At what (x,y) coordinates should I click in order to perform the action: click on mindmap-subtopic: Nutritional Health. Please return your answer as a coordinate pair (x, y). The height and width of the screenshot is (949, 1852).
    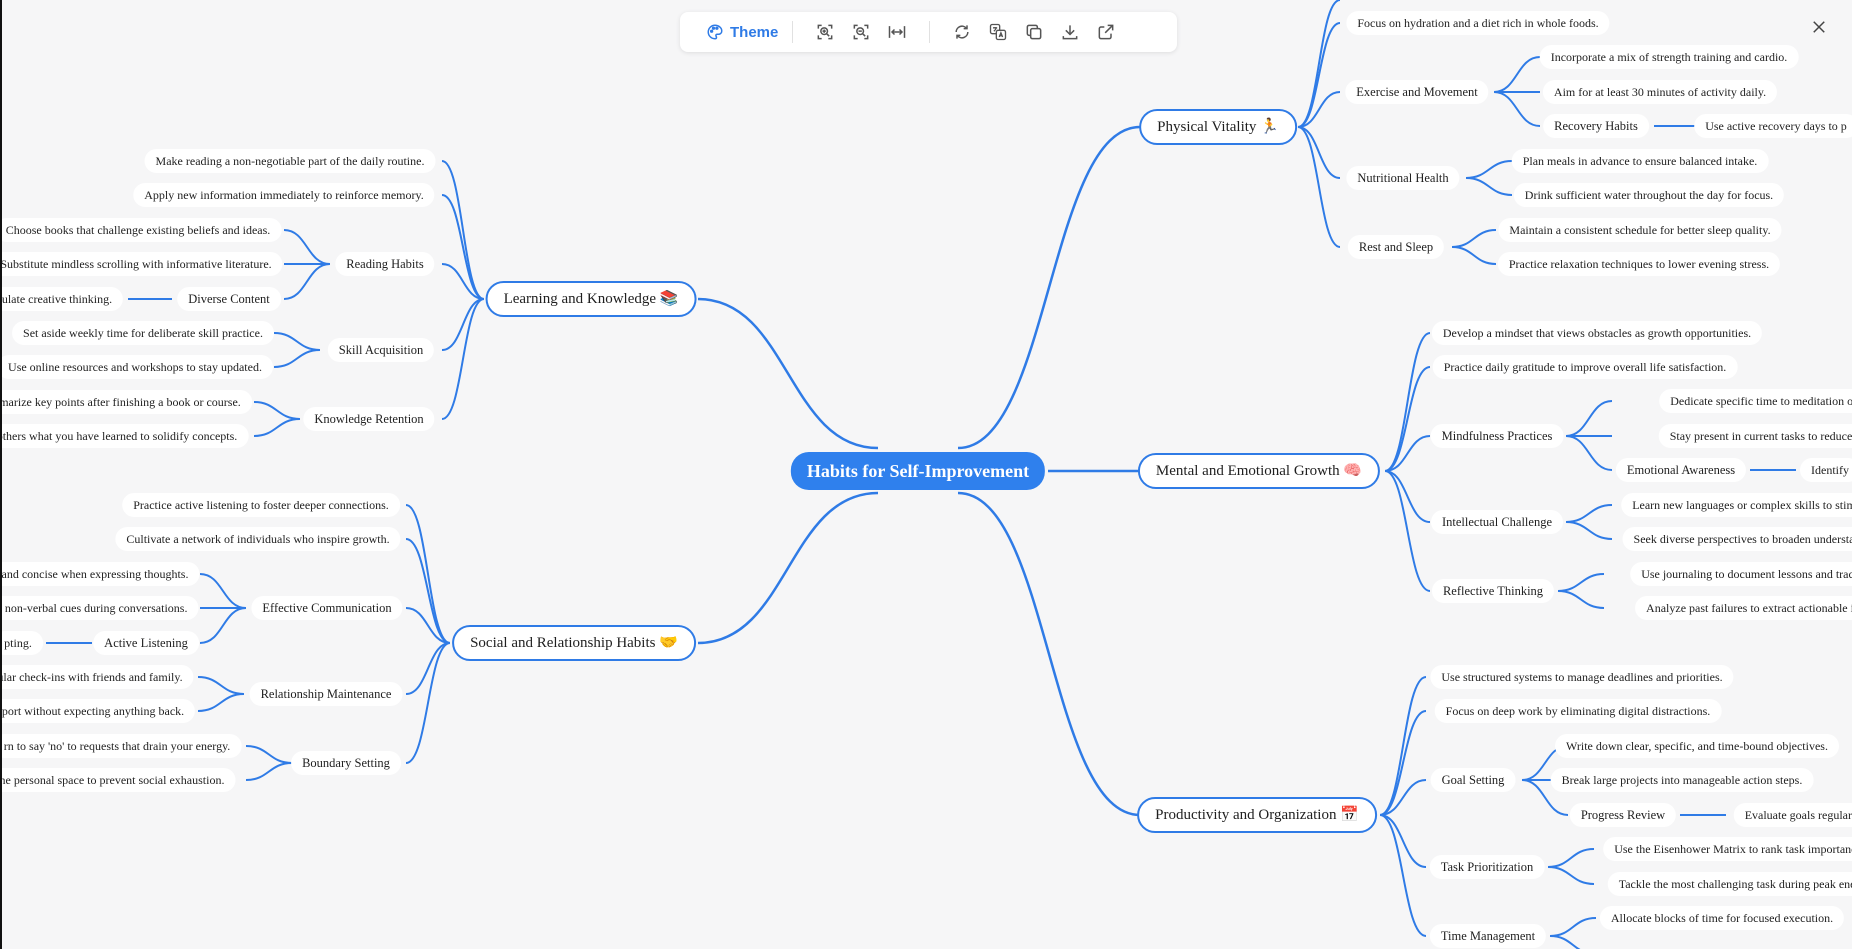
    Looking at the image, I should click on (1403, 178).